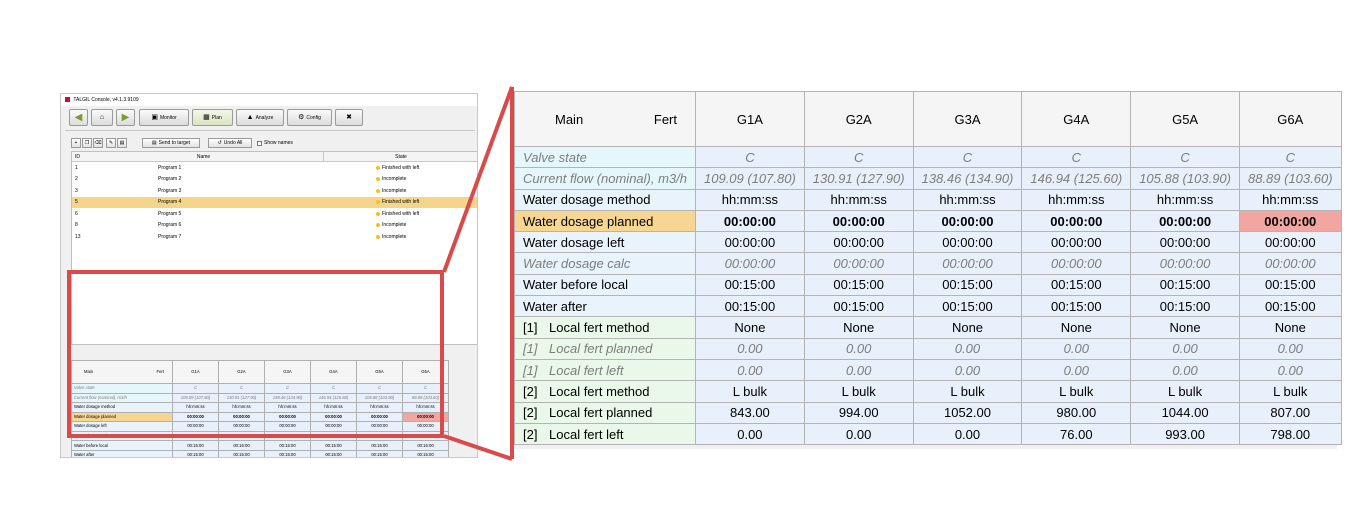 The image size is (1350, 532). Describe the element at coordinates (1185, 412) in the screenshot. I see `grid-cell: 1044.00` at that location.